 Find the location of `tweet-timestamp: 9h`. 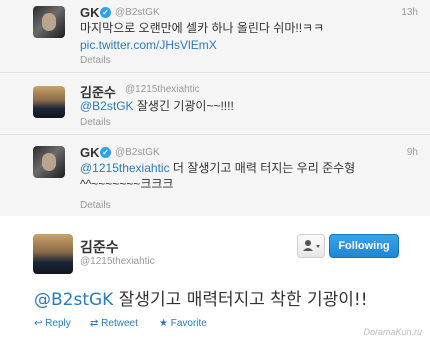

tweet-timestamp: 9h is located at coordinates (412, 152).